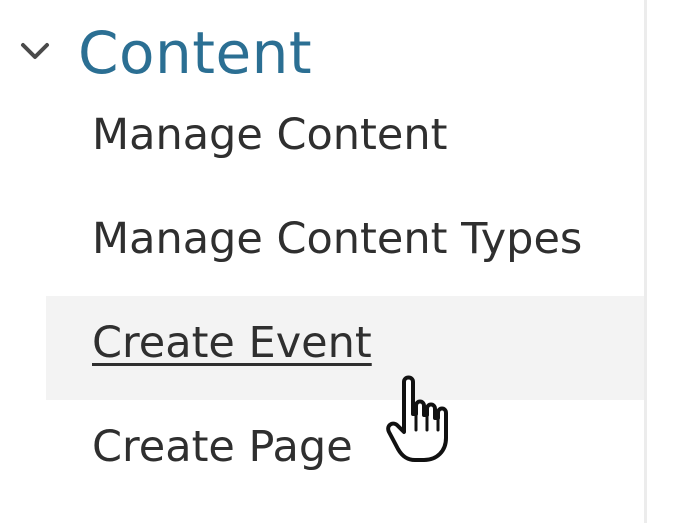 The height and width of the screenshot is (523, 675). I want to click on menu-item-label: Manage Content, so click(270, 135).